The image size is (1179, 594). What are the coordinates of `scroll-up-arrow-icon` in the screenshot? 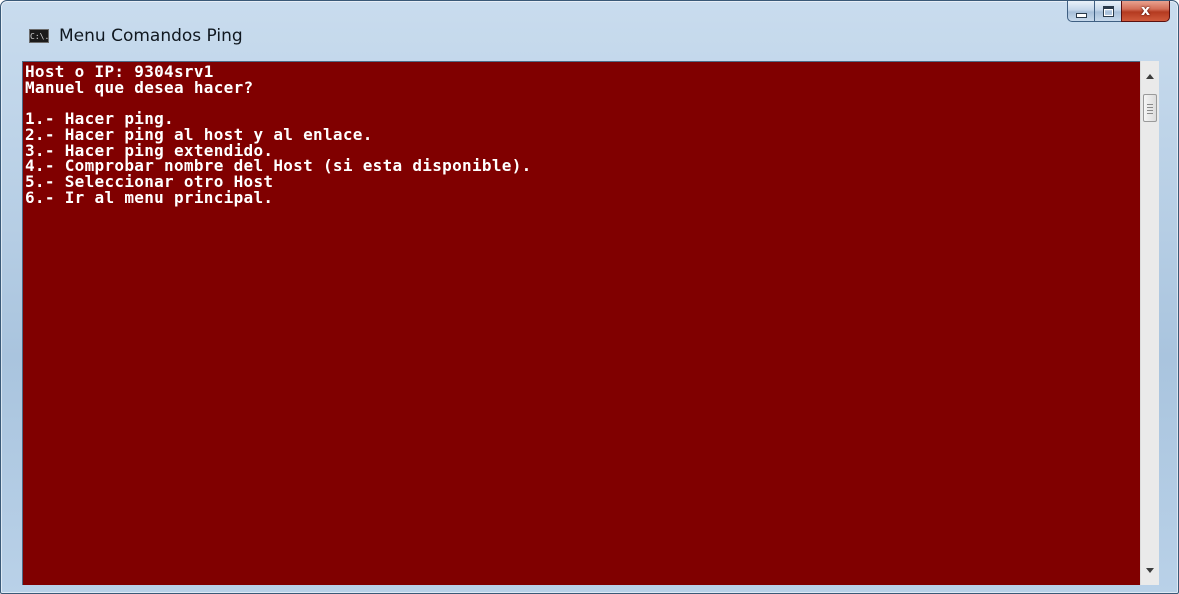 It's located at (1150, 76).